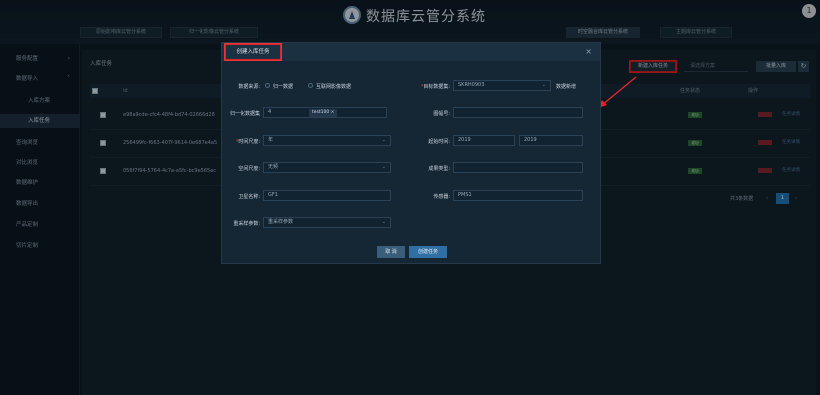  What do you see at coordinates (518, 195) in the screenshot?
I see `sensor-input: PMS1` at bounding box center [518, 195].